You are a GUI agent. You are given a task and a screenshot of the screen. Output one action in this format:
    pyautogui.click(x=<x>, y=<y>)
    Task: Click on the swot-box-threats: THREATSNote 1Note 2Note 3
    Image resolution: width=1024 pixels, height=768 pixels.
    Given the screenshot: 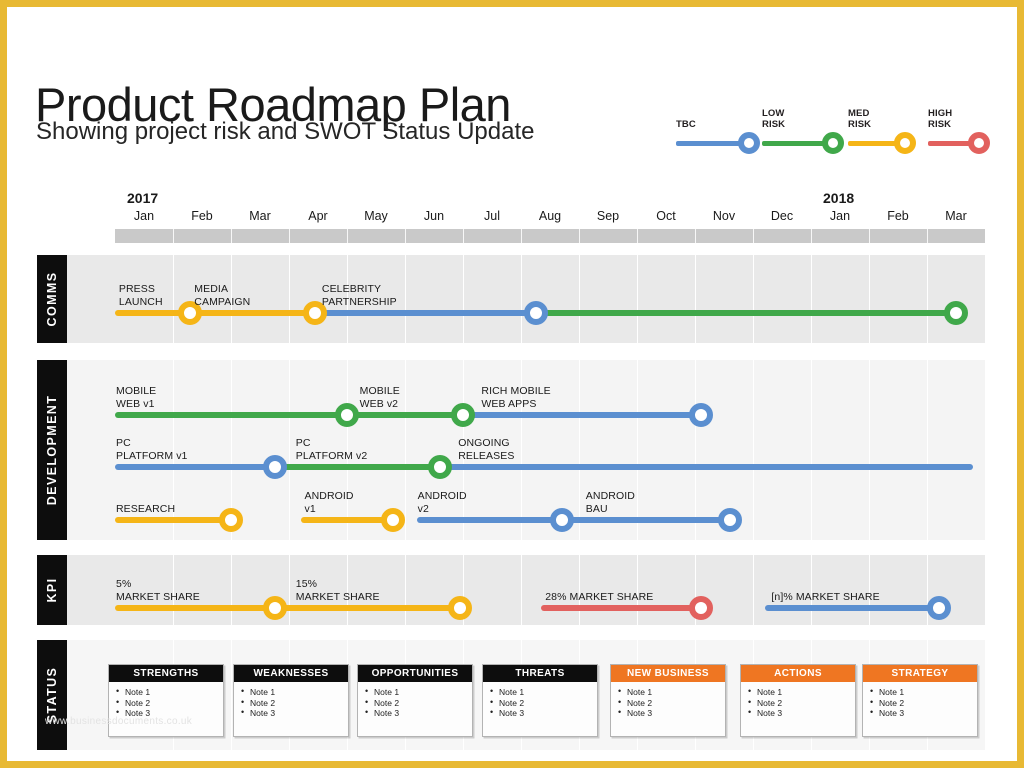 What is the action you would take?
    pyautogui.click(x=540, y=700)
    